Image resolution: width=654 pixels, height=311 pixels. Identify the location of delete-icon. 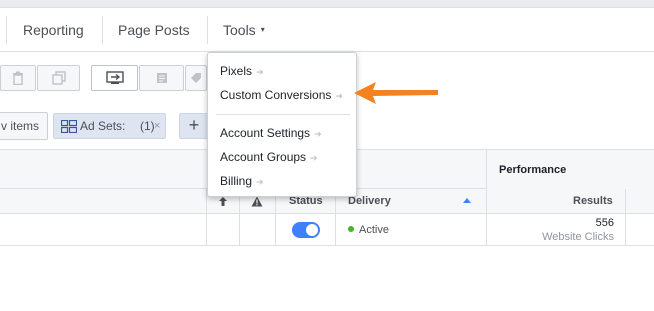
(18, 78).